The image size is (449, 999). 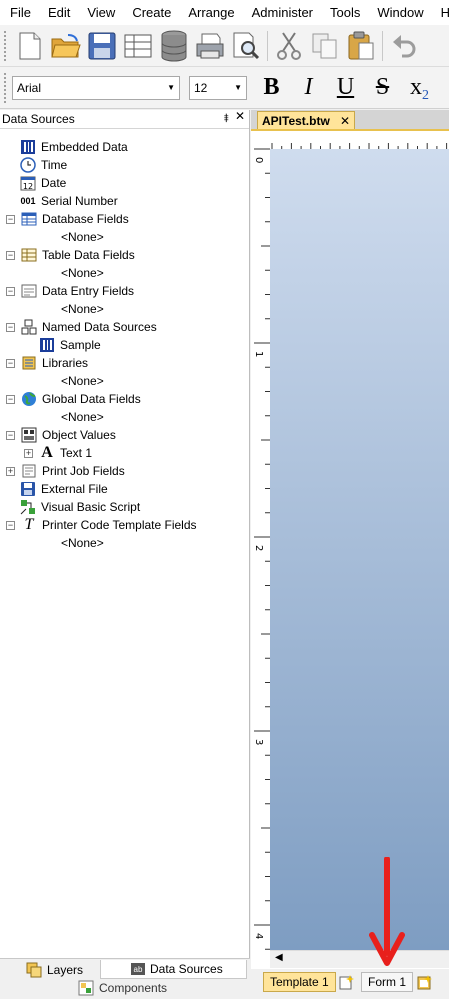 I want to click on tab-document-apitest: APITest.btw ✕, so click(x=306, y=120).